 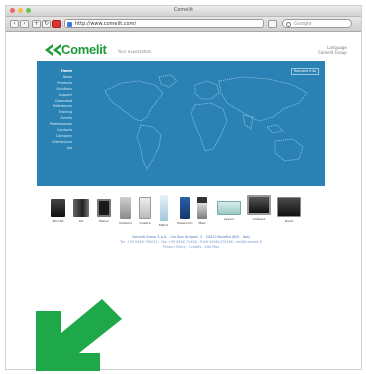 I want to click on title-bar: Comelit, so click(x=183, y=11).